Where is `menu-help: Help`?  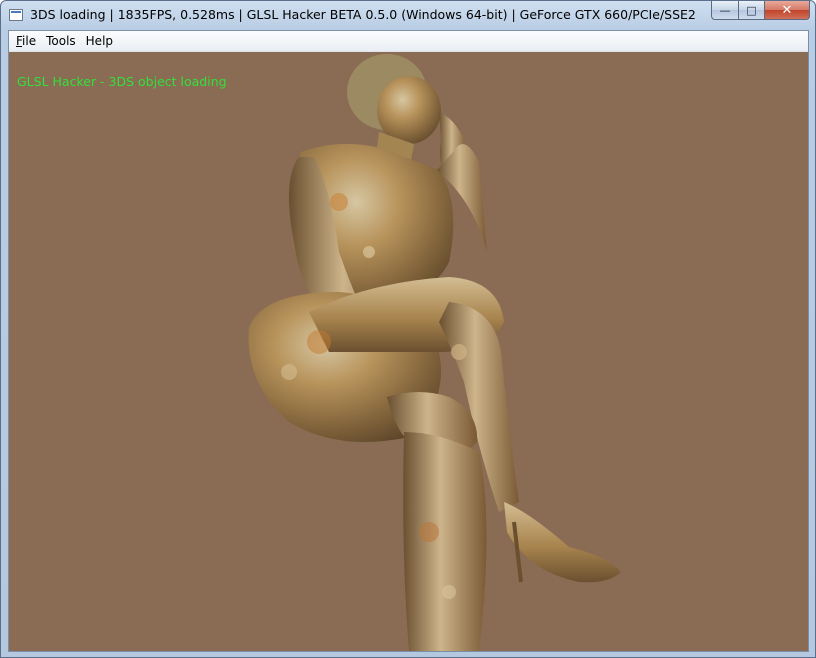
menu-help: Help is located at coordinates (99, 41).